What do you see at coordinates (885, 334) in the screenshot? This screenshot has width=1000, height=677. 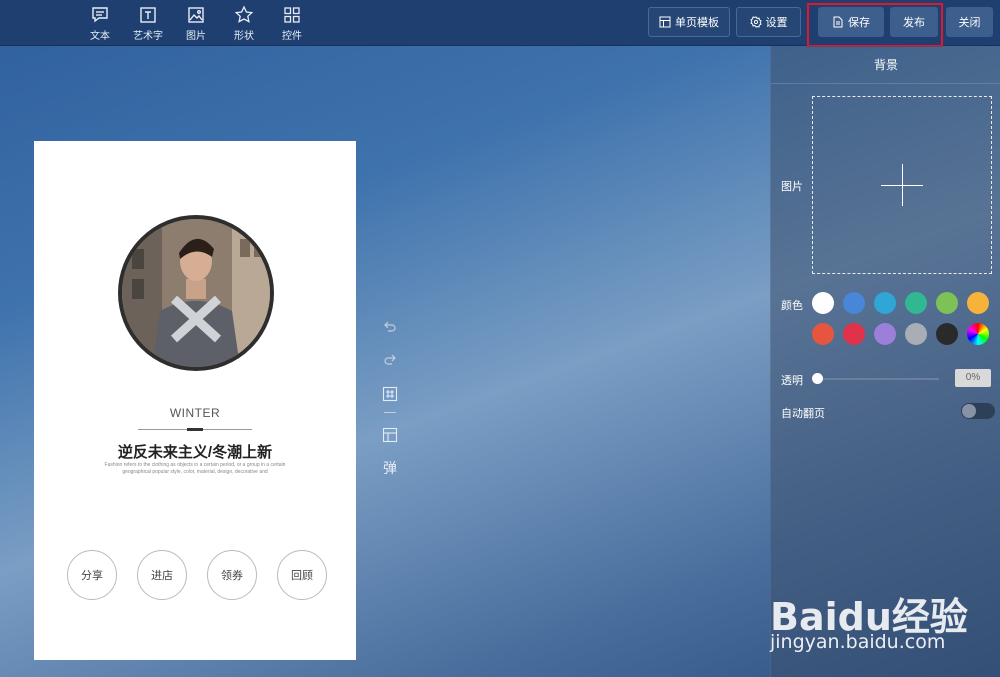 I see `color-swatch-purple` at bounding box center [885, 334].